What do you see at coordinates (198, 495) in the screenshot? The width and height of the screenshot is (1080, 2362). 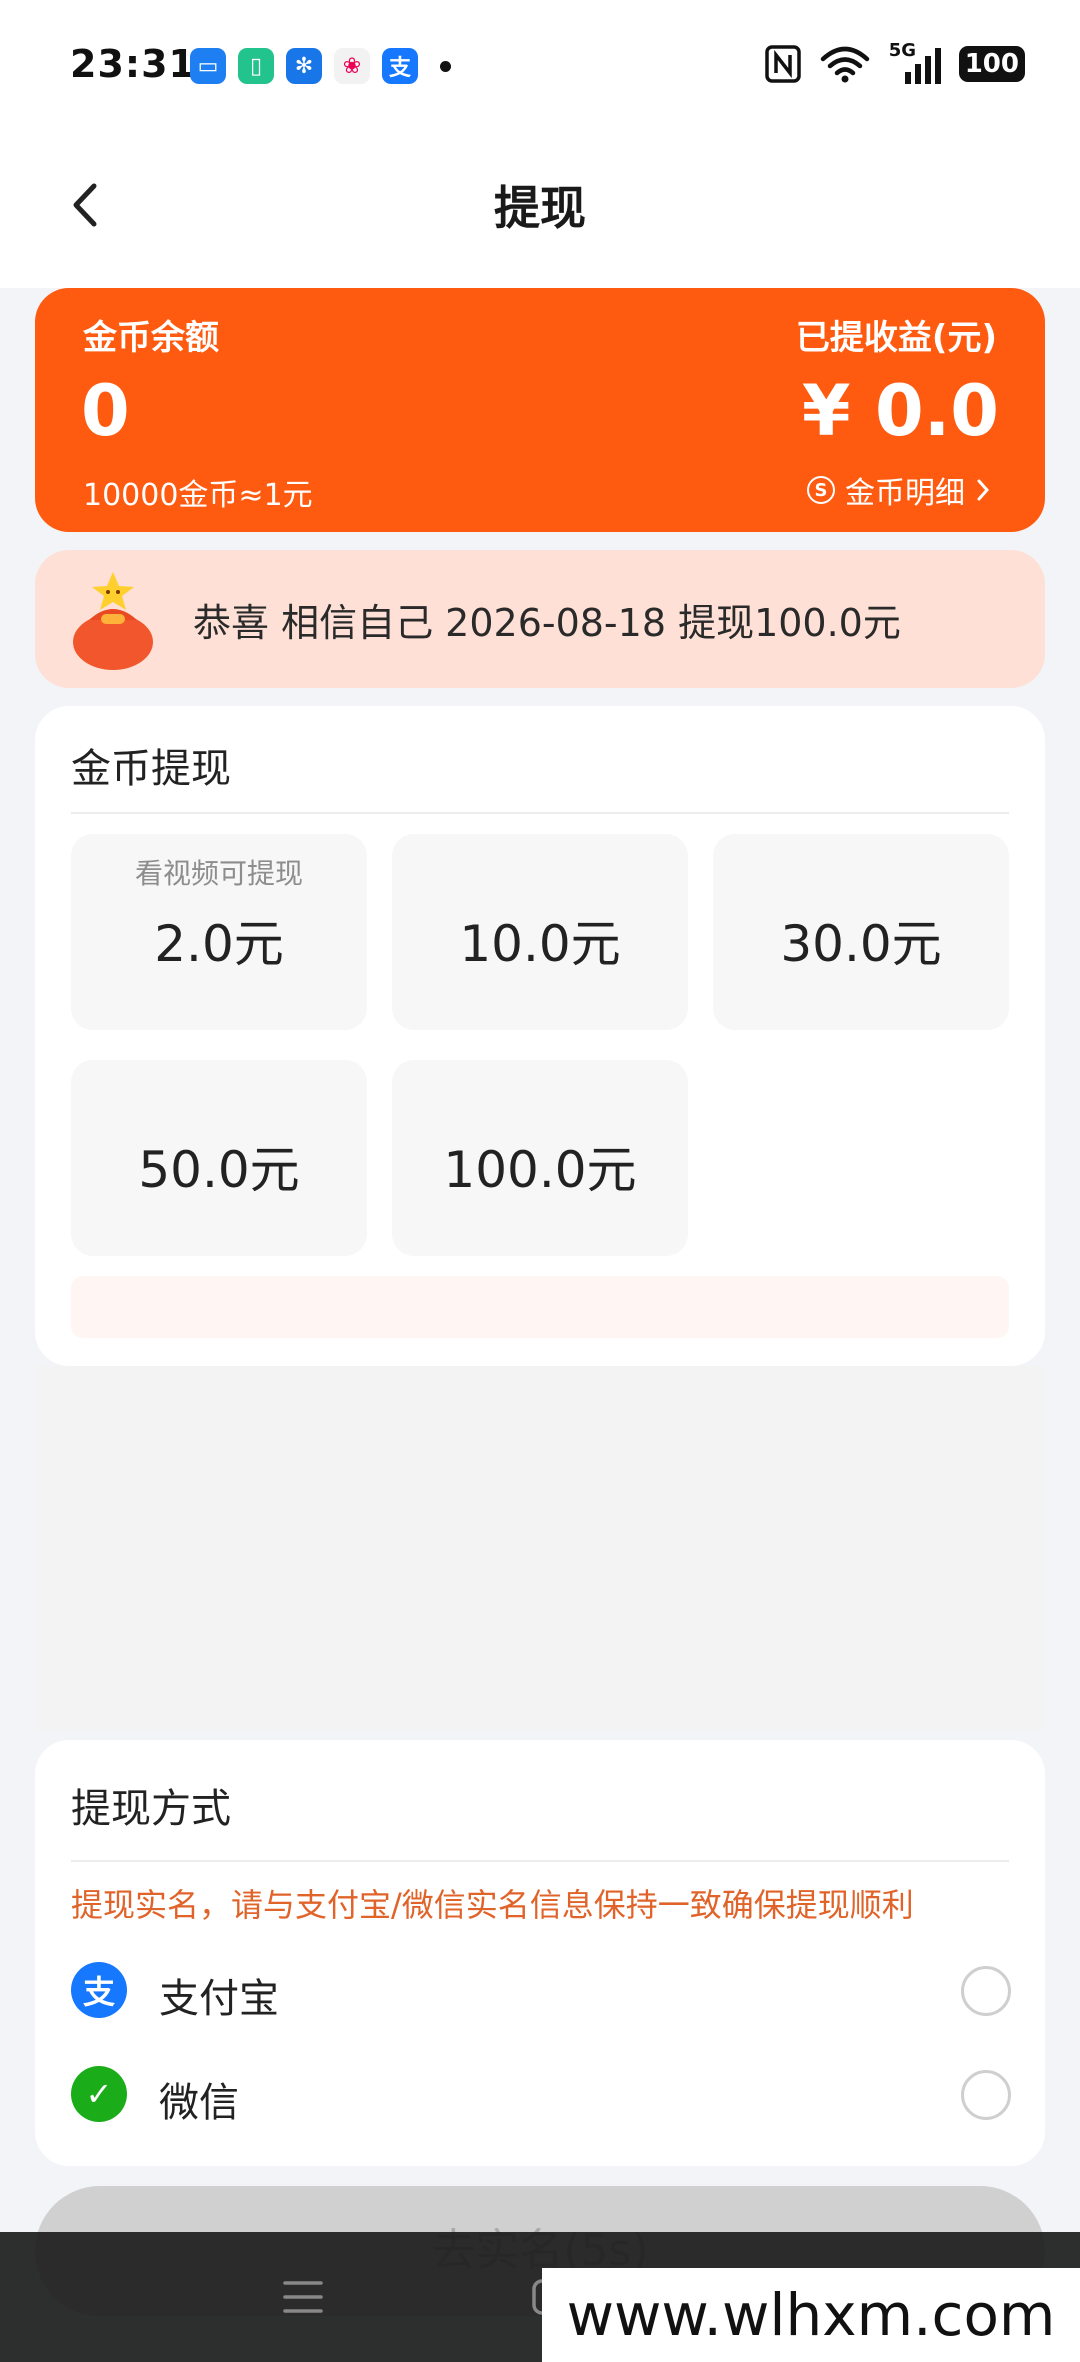 I see `exchange-rate-text: 10000金币≈1元` at bounding box center [198, 495].